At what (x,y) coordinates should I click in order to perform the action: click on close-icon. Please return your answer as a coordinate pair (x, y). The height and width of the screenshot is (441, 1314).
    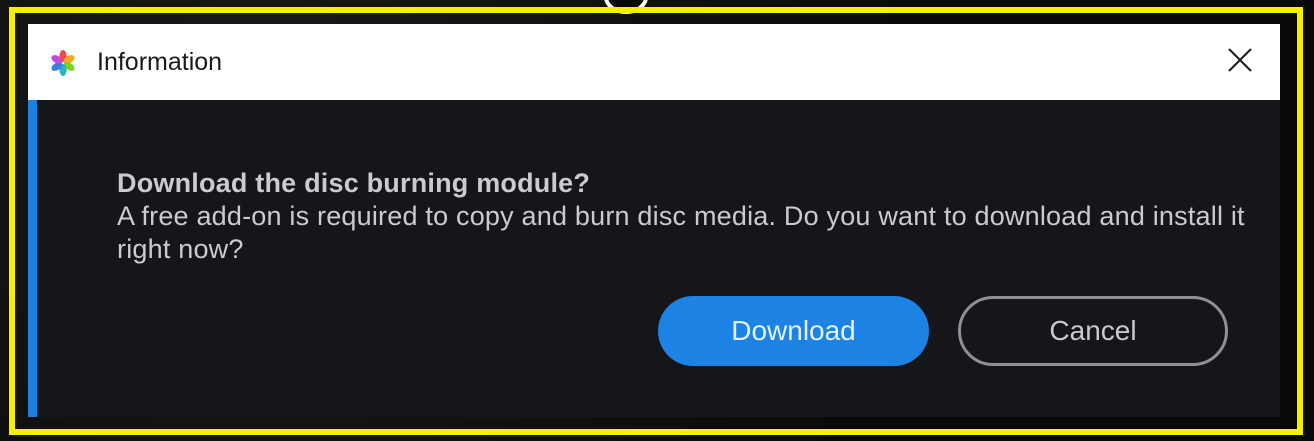
    Looking at the image, I should click on (1240, 62).